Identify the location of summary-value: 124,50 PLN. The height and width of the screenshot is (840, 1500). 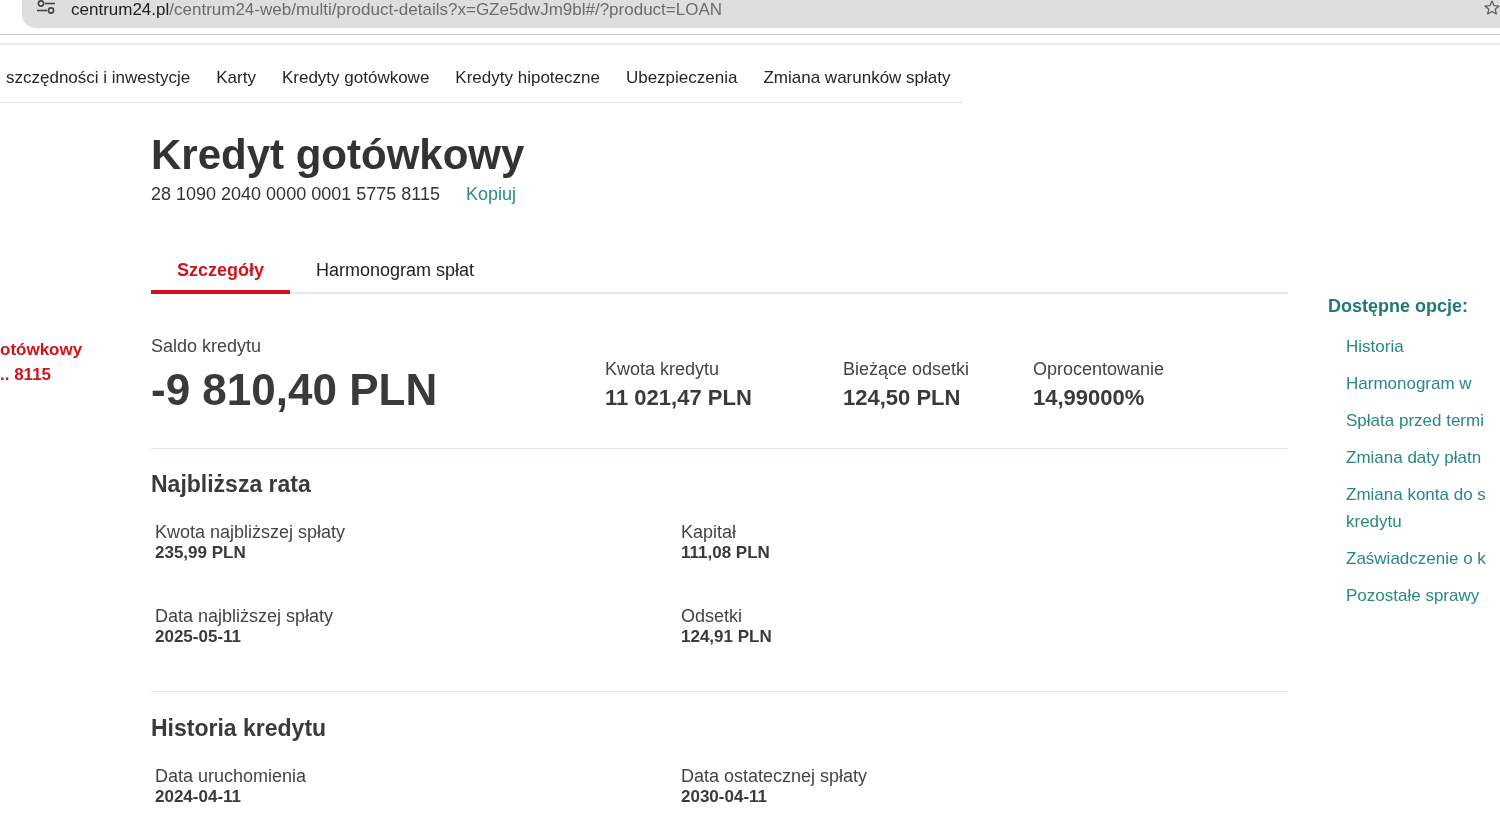
(902, 398).